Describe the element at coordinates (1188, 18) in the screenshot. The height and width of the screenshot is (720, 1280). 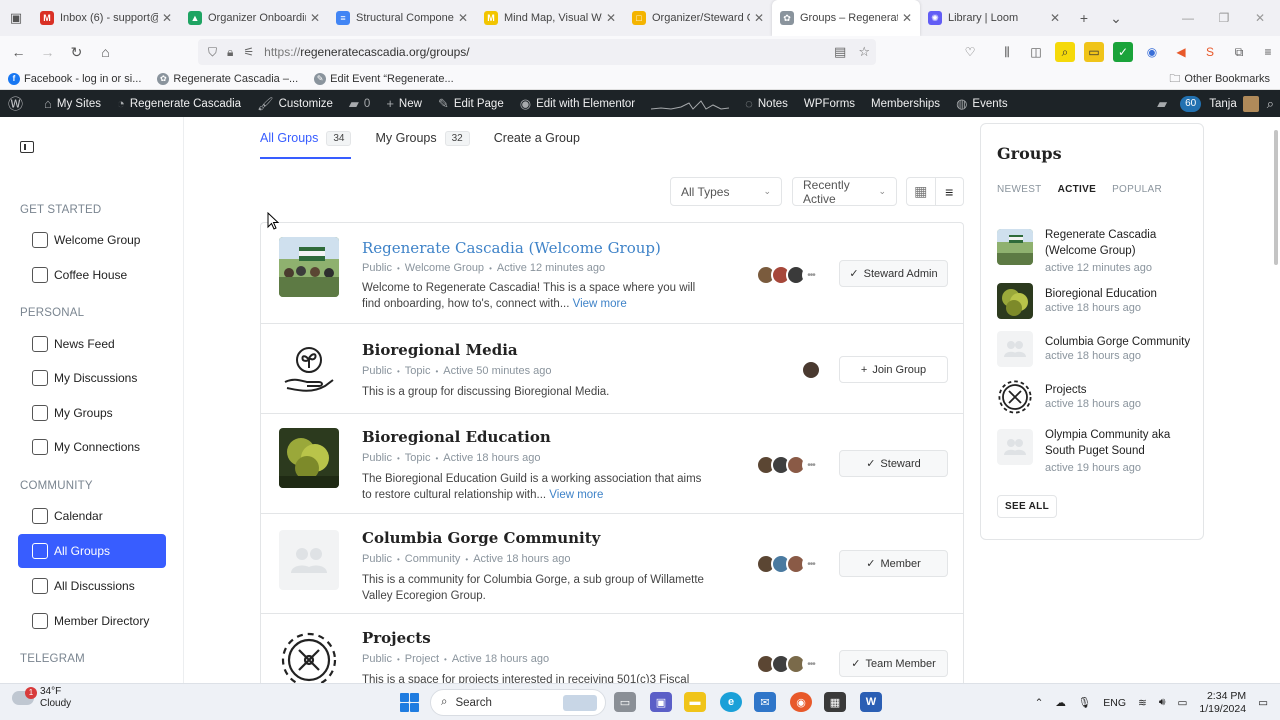
I see `minimize-icon: —` at that location.